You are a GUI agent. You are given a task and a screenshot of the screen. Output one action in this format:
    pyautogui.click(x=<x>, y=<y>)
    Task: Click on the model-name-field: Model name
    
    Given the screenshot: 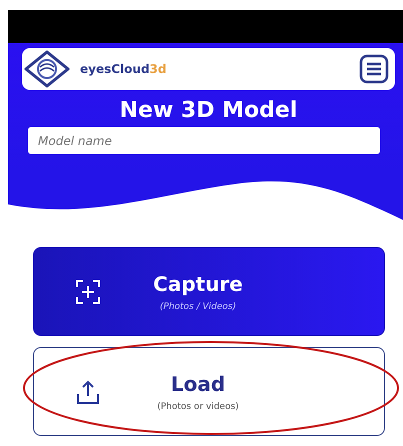 What is the action you would take?
    pyautogui.click(x=204, y=140)
    